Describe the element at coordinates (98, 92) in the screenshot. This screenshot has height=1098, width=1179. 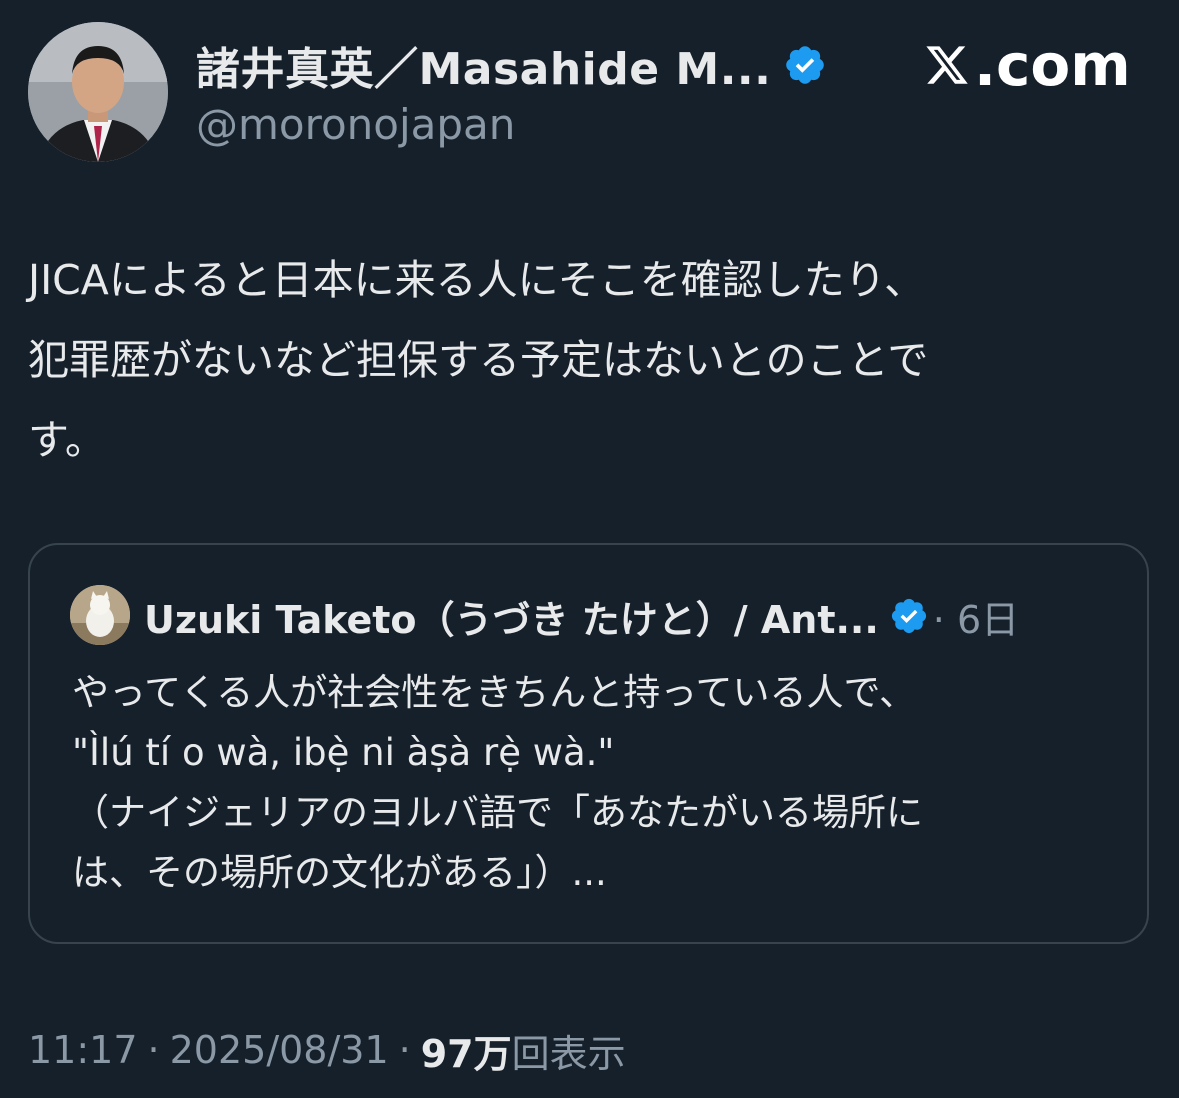
I see `author-avatar` at that location.